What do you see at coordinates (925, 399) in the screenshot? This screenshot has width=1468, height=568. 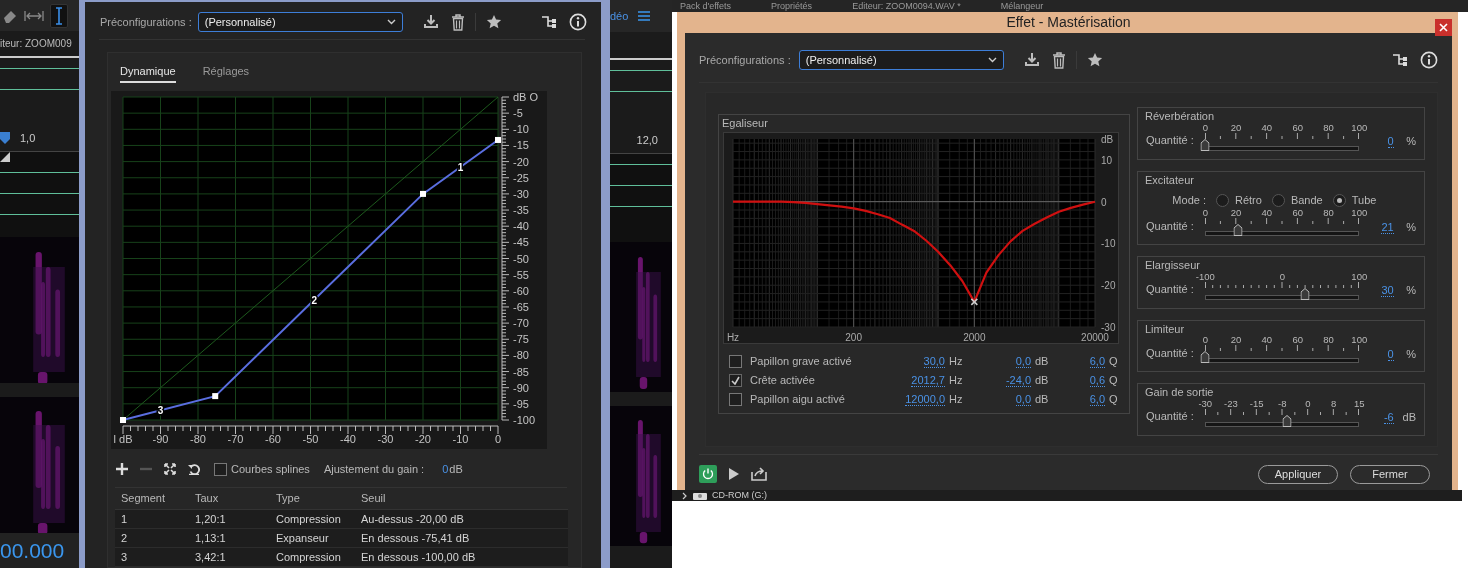 I see `value-field: 12000,0` at bounding box center [925, 399].